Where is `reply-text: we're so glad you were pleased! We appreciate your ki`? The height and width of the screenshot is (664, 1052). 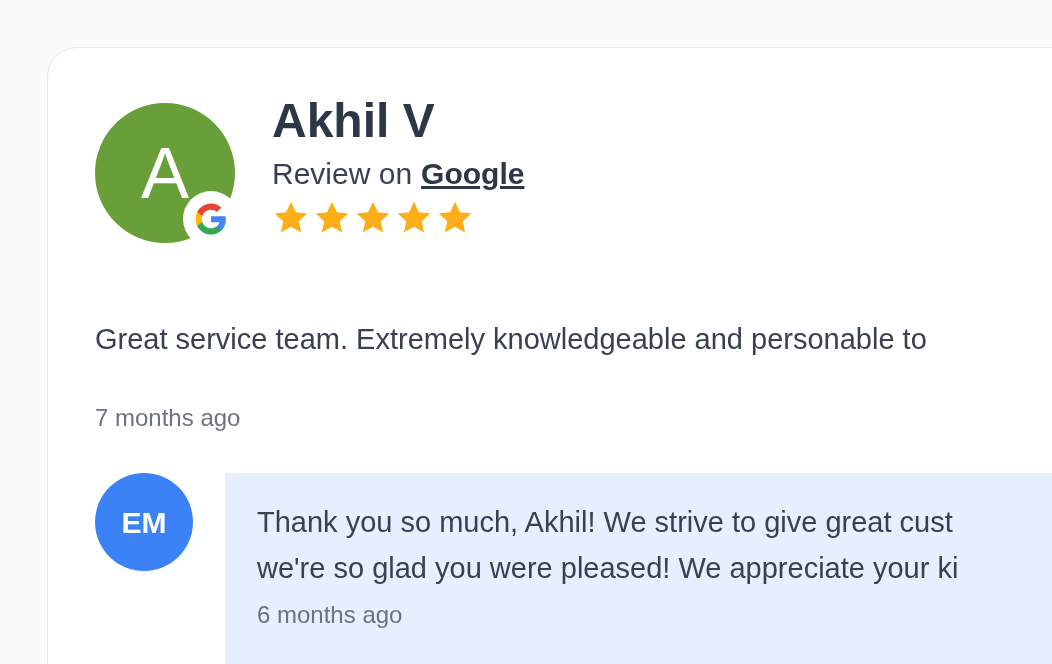 reply-text: we're so glad you were pleased! We appreciate your ki is located at coordinates (608, 568).